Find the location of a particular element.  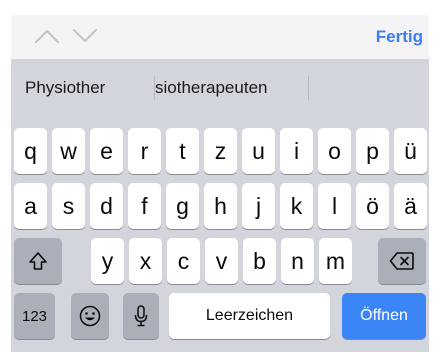

next-field-button is located at coordinates (85, 36).